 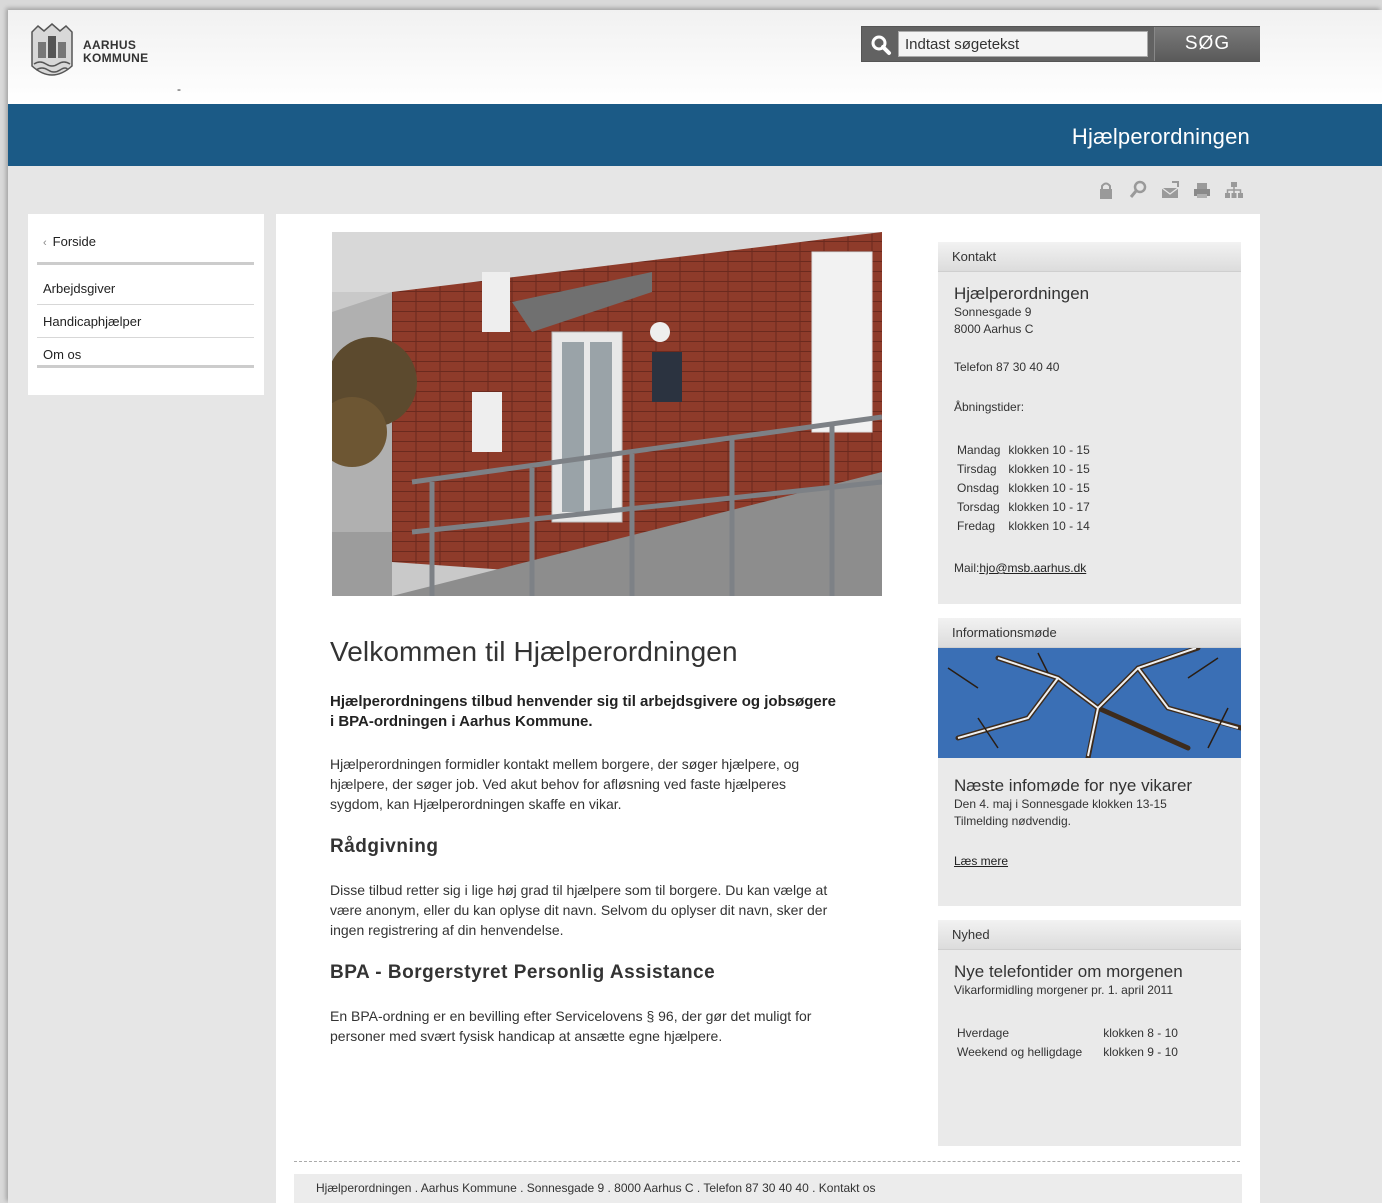 I want to click on read-more-link: Læs mere, so click(x=981, y=861).